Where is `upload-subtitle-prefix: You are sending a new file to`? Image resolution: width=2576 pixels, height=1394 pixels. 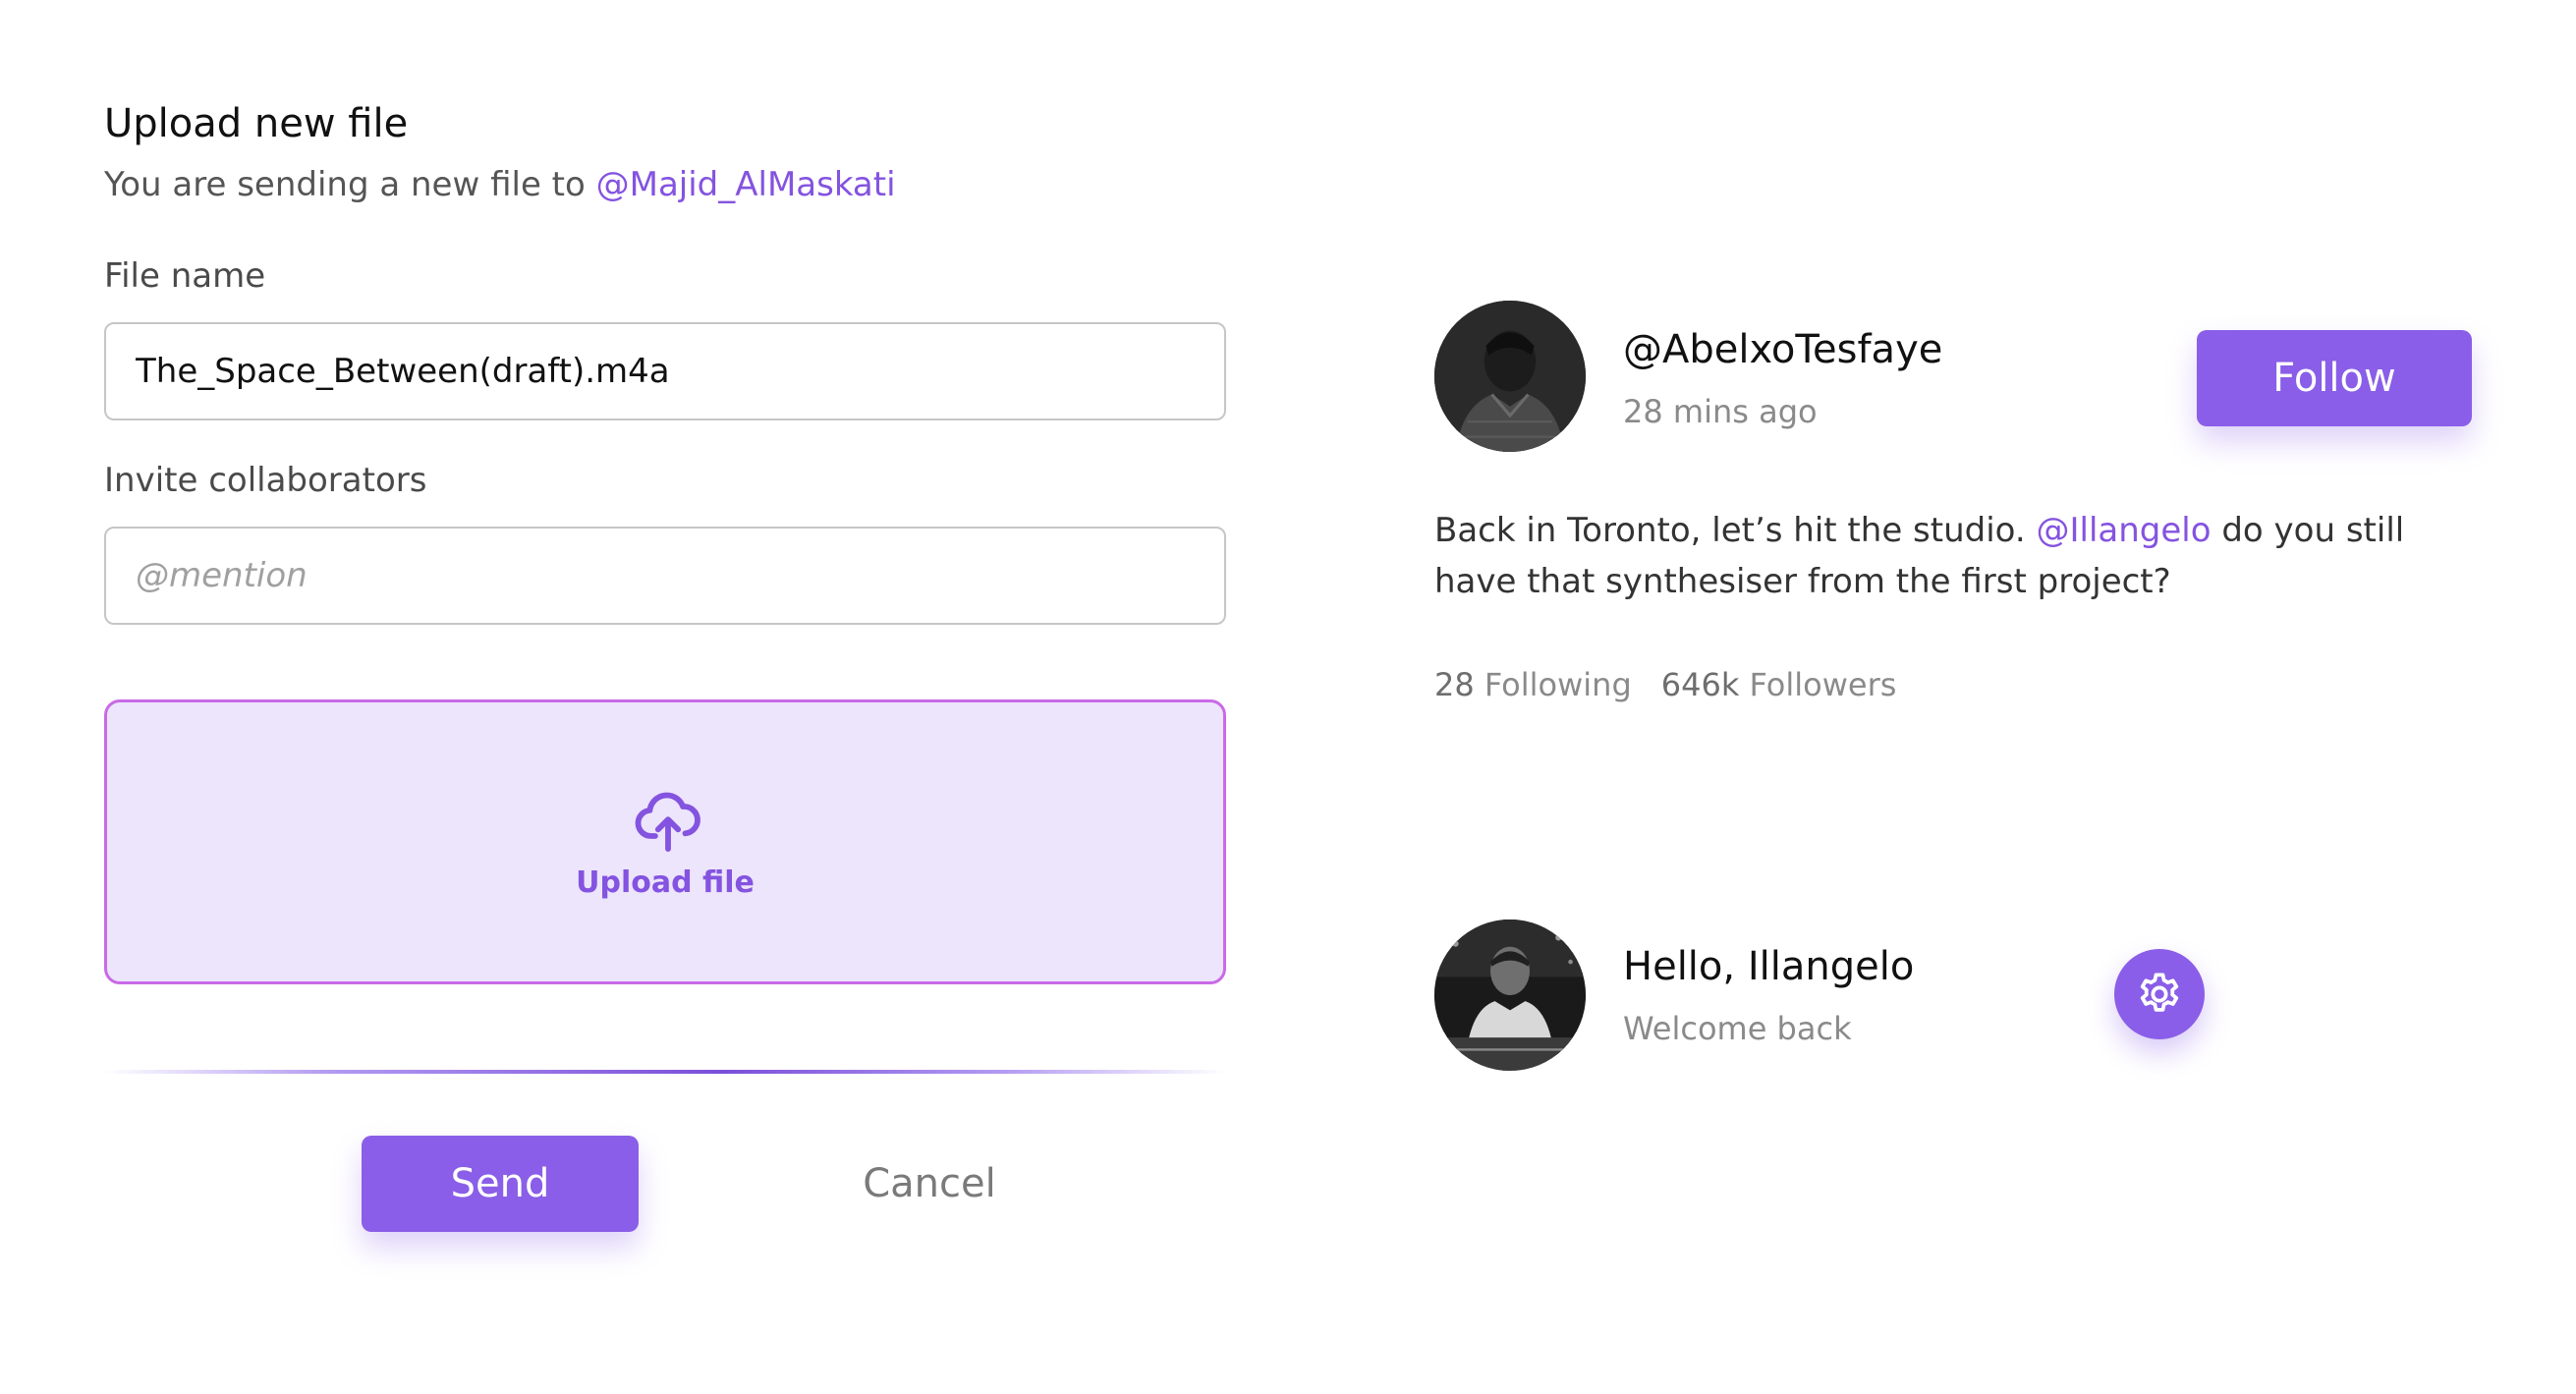
upload-subtitle-prefix: You are sending a new file to is located at coordinates (350, 184).